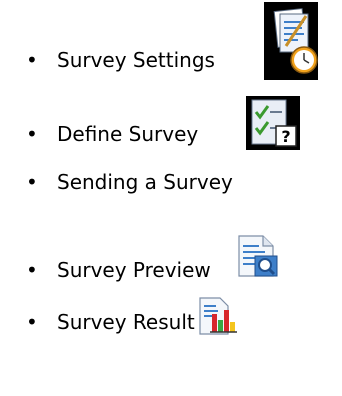 The height and width of the screenshot is (396, 342). What do you see at coordinates (126, 322) in the screenshot?
I see `list-item-label: Survey Result` at bounding box center [126, 322].